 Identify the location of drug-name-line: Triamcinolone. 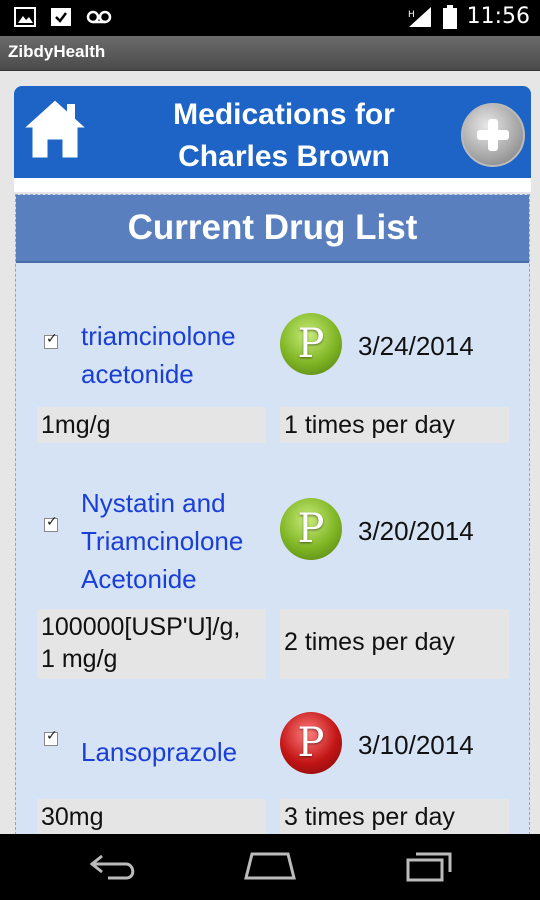
(162, 541).